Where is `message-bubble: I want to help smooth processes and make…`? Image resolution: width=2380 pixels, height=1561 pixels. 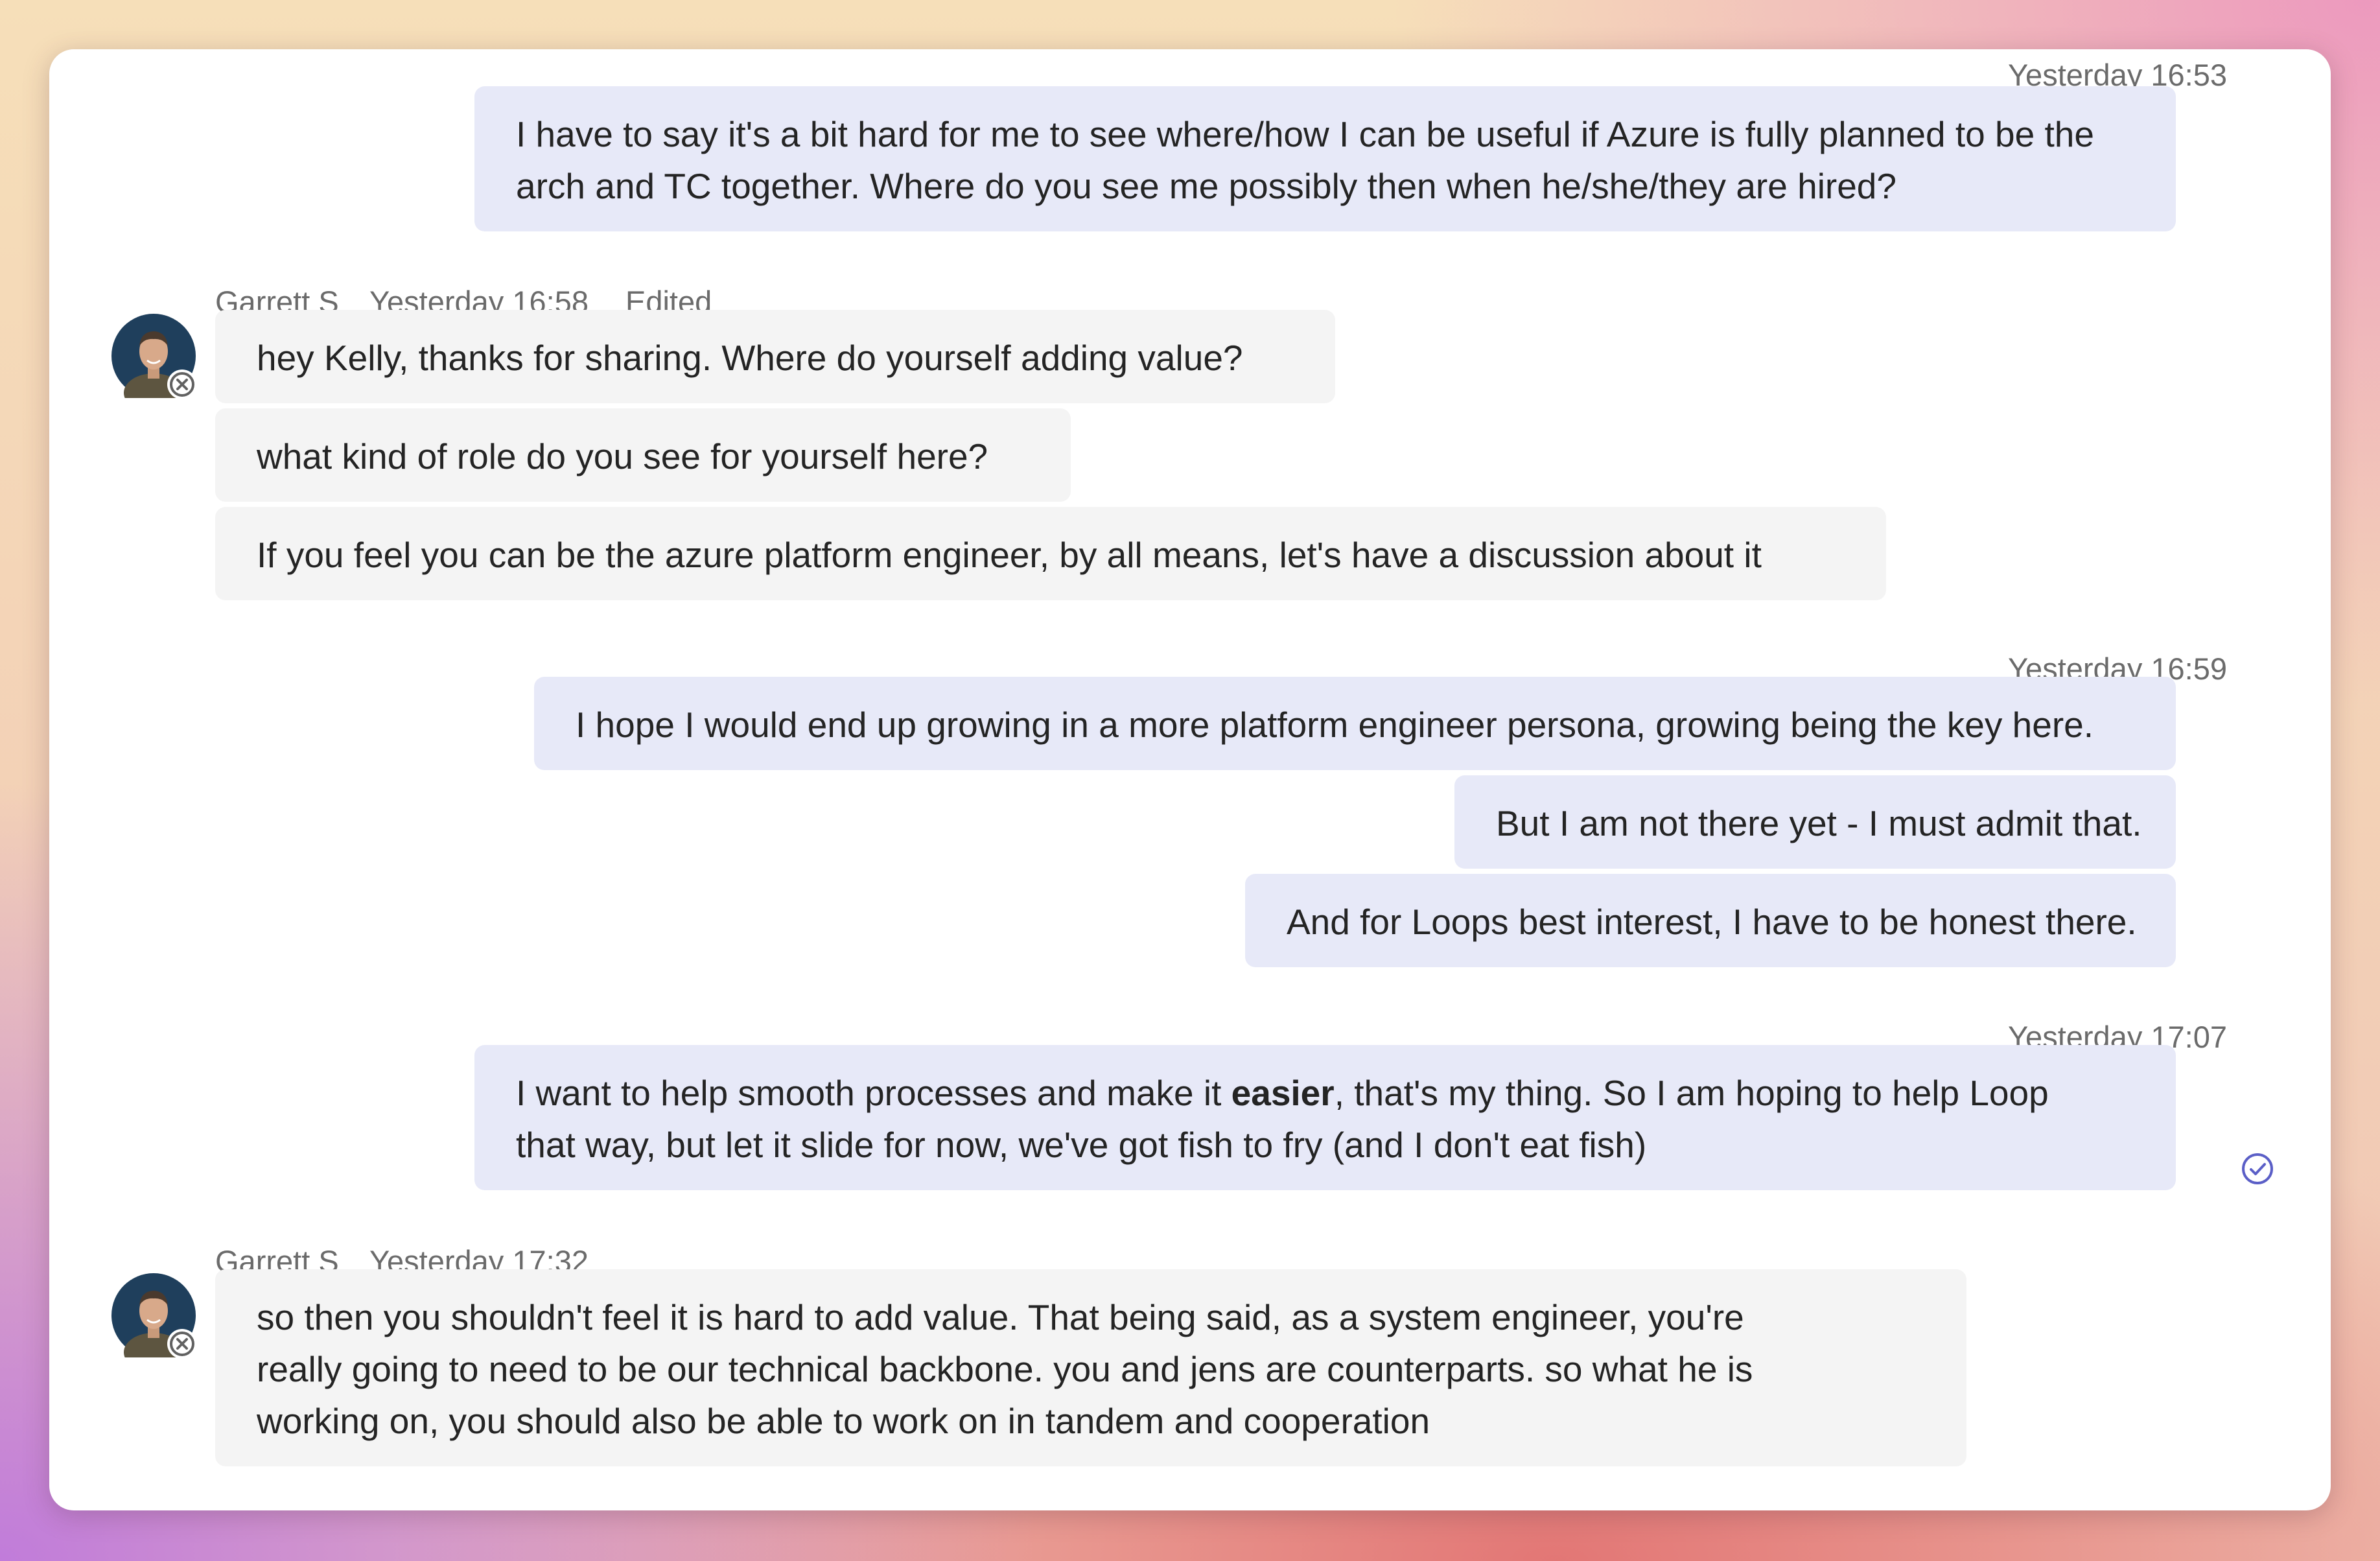
message-bubble: I want to help smooth processes and make… is located at coordinates (1325, 1117).